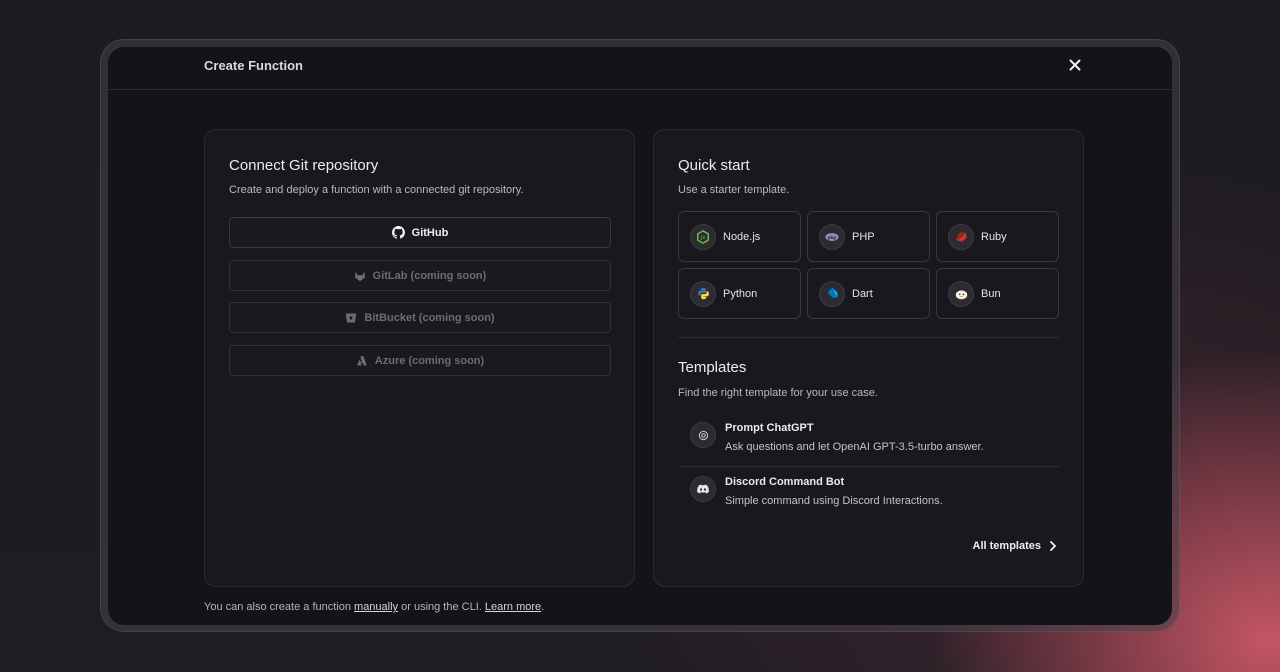  I want to click on runtime-bun: Bun, so click(997, 293).